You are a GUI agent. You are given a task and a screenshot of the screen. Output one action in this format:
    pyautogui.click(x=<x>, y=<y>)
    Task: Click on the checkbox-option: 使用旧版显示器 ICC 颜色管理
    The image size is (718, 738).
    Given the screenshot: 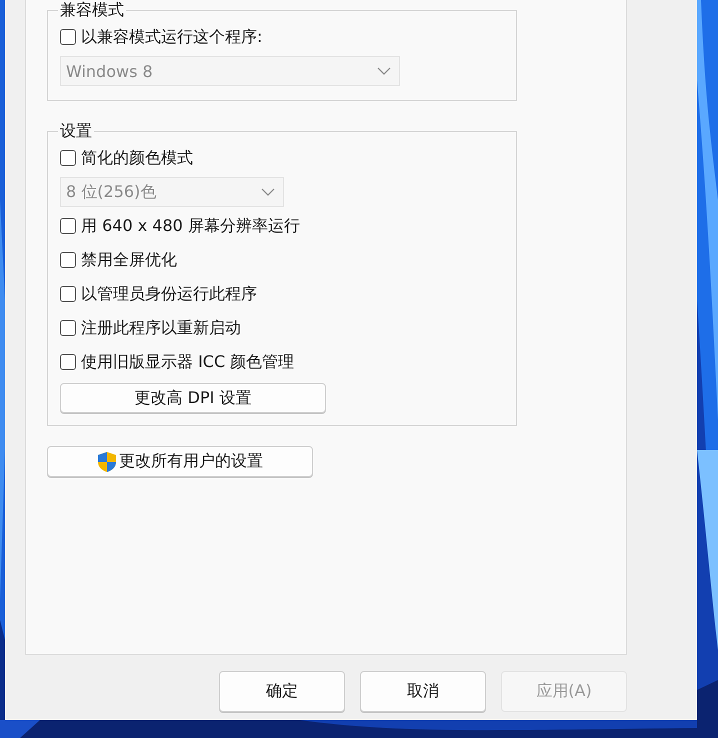 What is the action you would take?
    pyautogui.click(x=283, y=362)
    